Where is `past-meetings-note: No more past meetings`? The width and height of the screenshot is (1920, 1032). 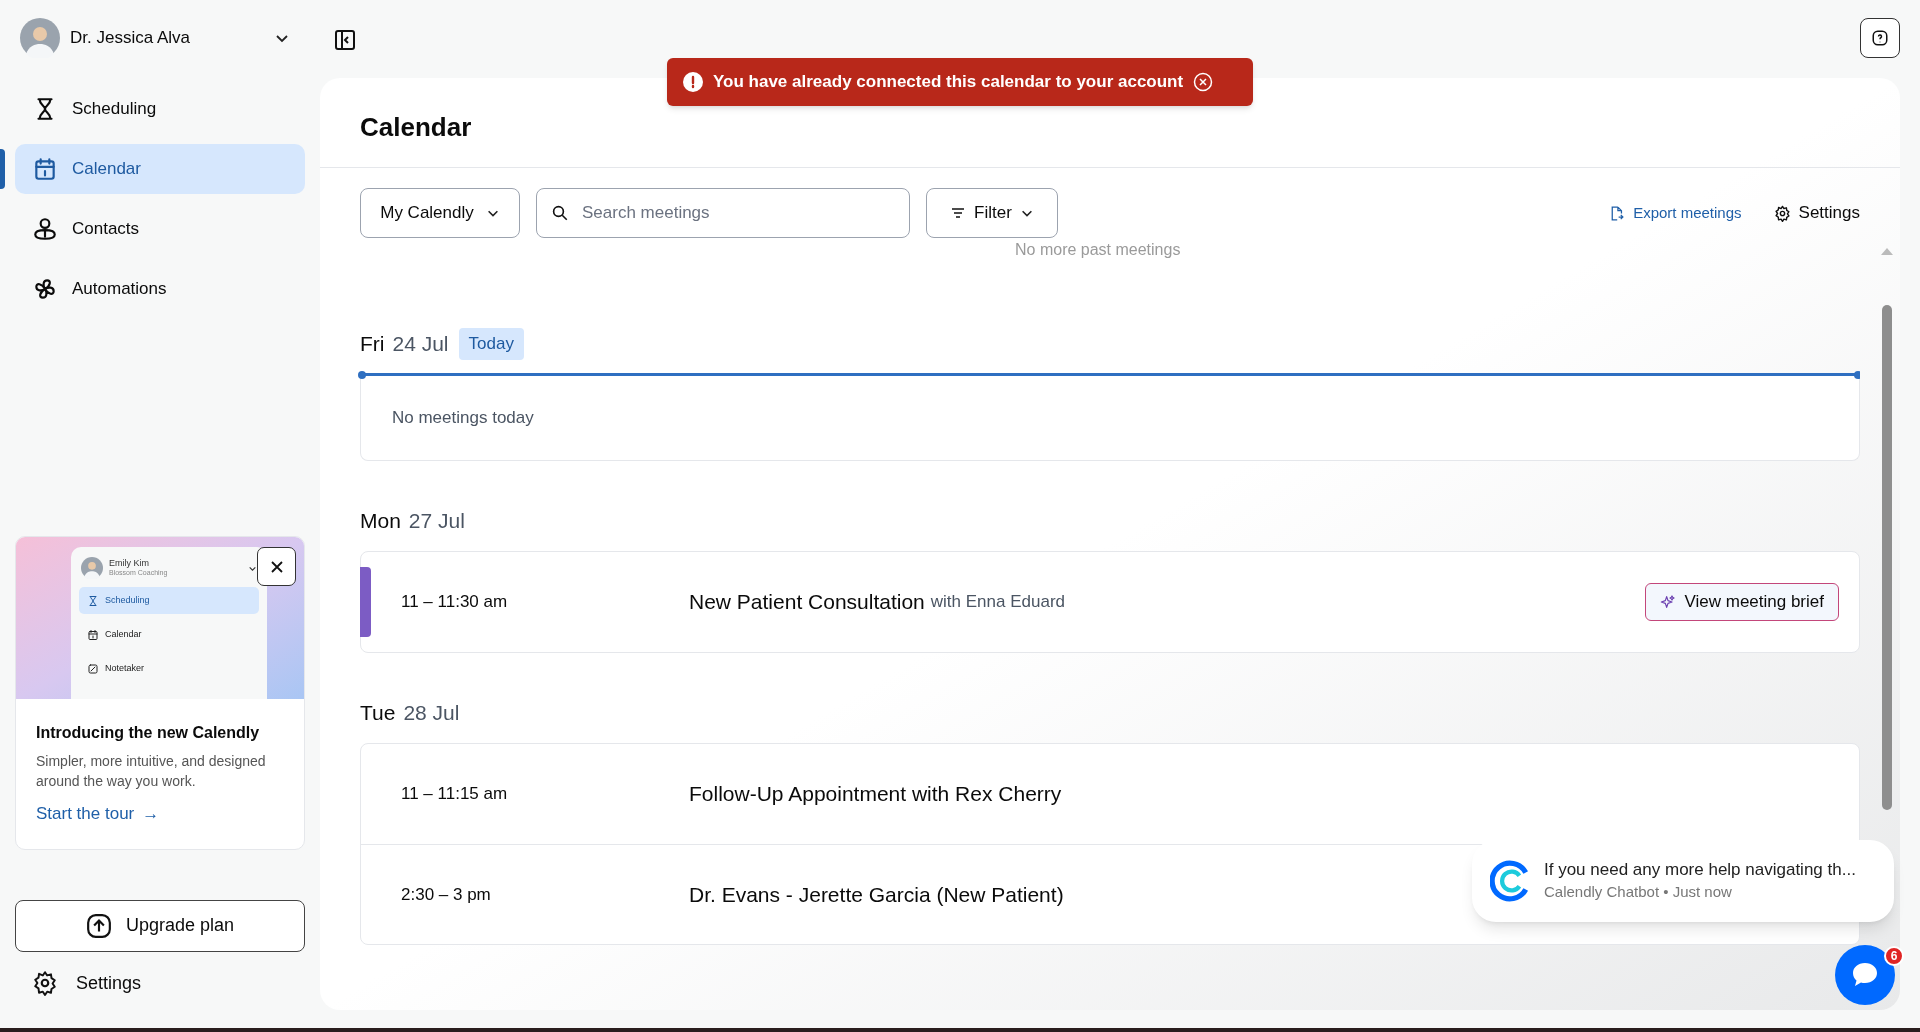
past-meetings-note: No more past meetings is located at coordinates (1098, 250).